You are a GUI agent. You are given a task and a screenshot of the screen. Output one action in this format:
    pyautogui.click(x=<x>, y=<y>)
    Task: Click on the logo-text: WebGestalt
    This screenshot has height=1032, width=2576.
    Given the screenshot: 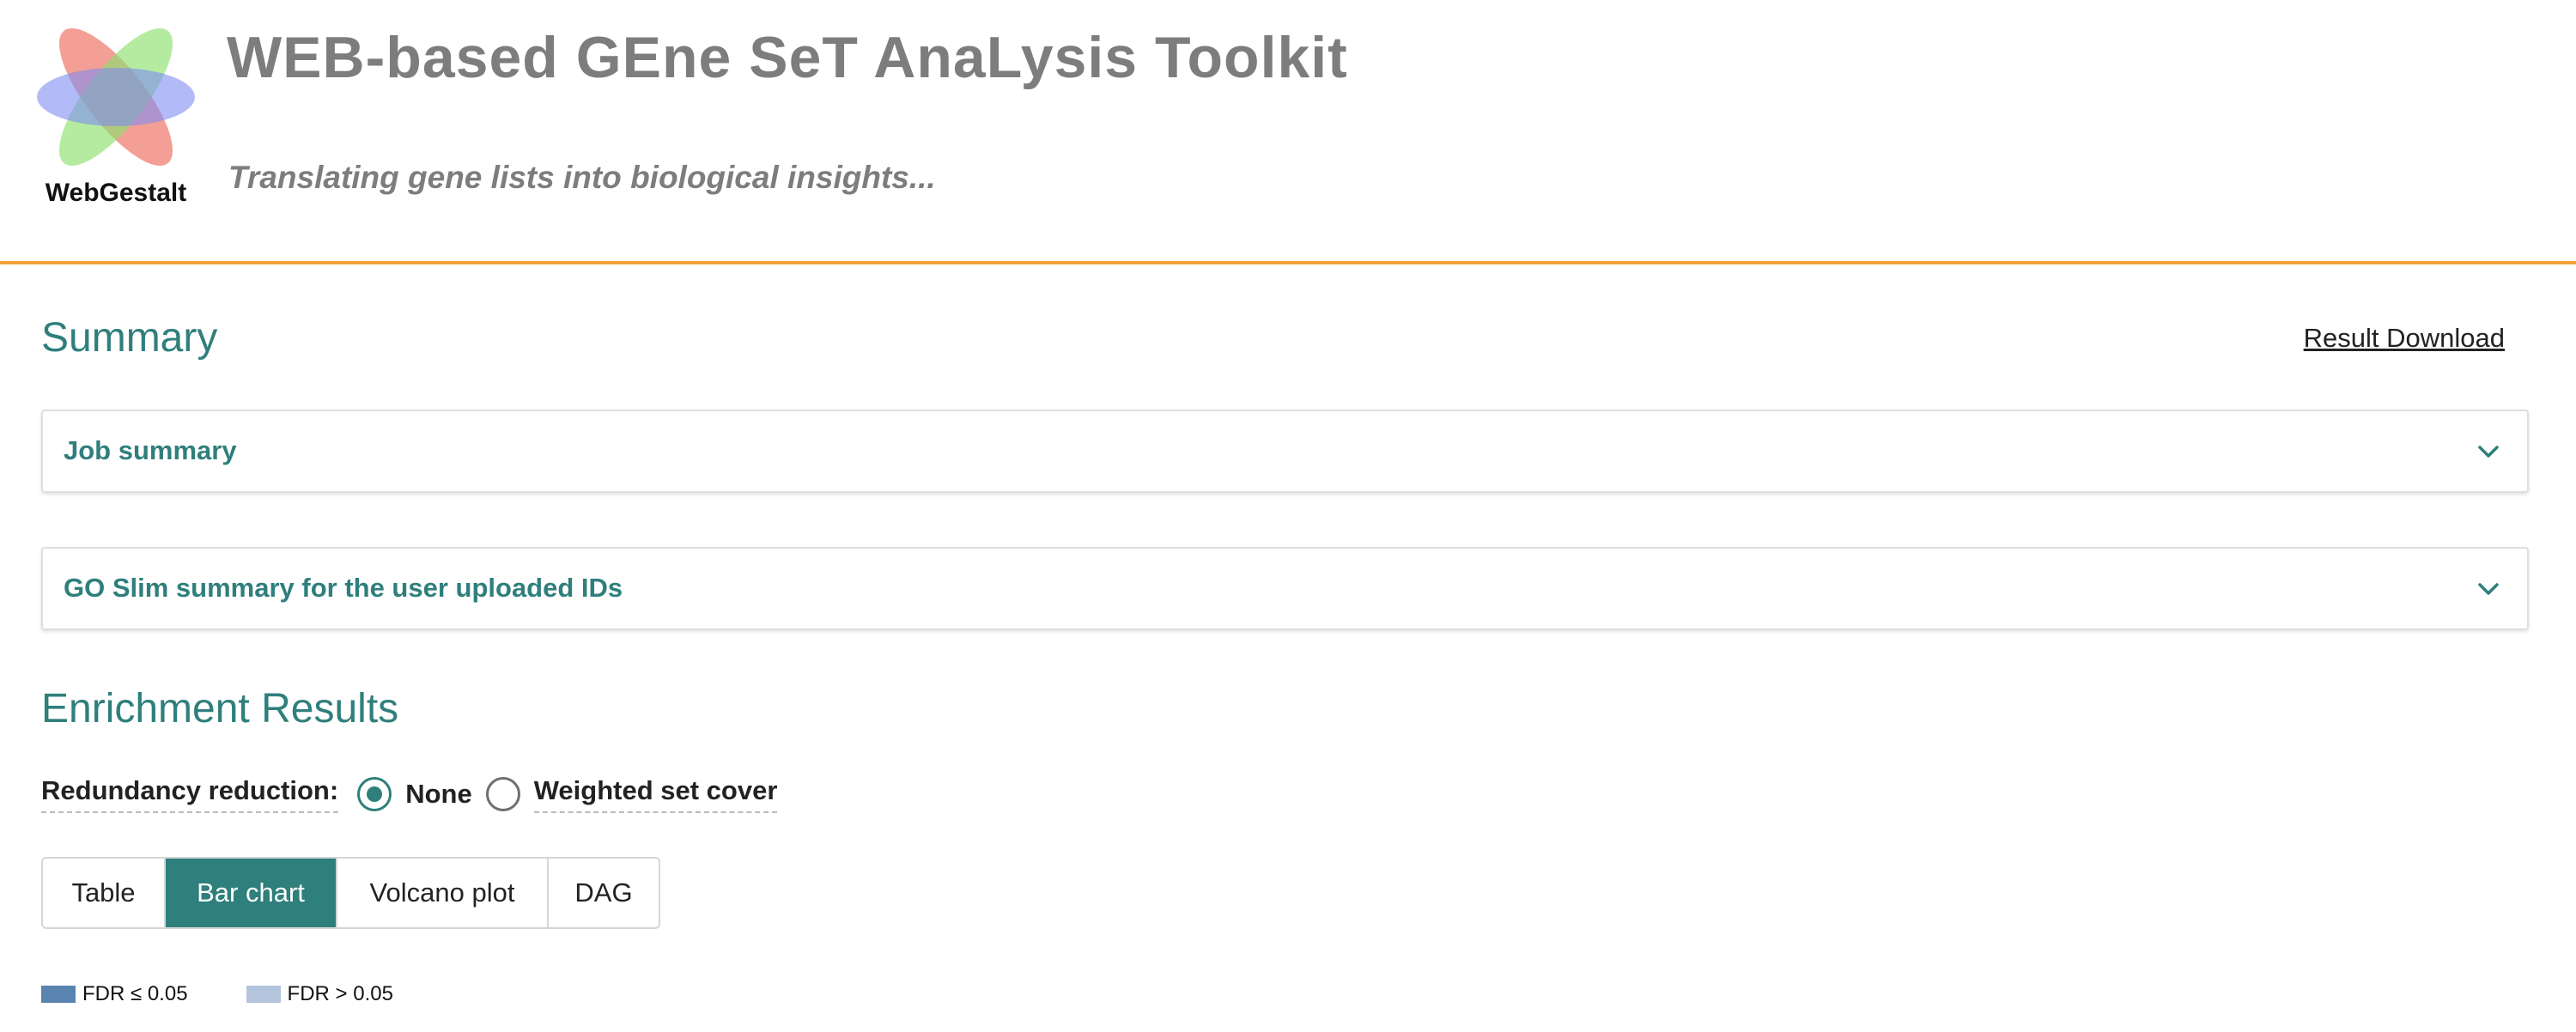 What is the action you would take?
    pyautogui.click(x=116, y=193)
    